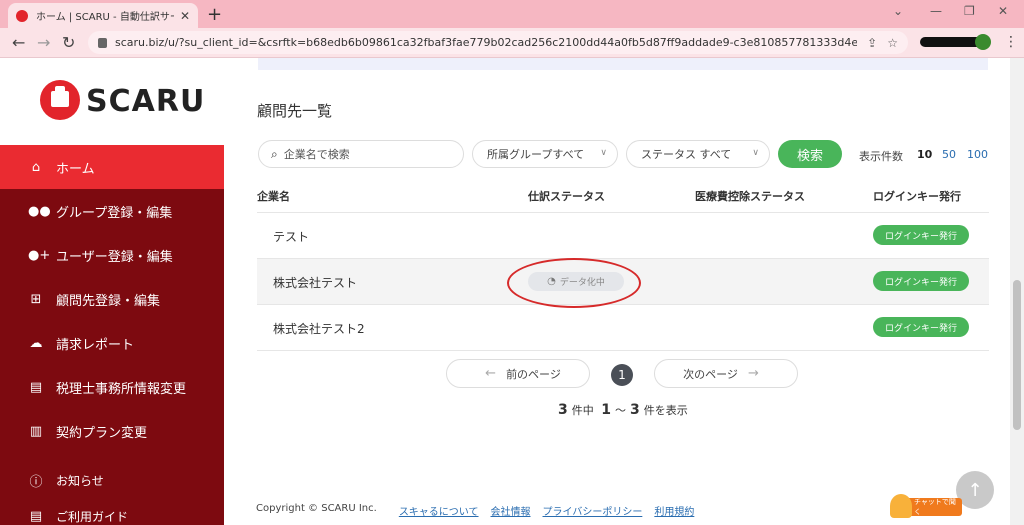 Image resolution: width=1024 pixels, height=525 pixels. What do you see at coordinates (622, 375) in the screenshot?
I see `page-number-current: 1` at bounding box center [622, 375].